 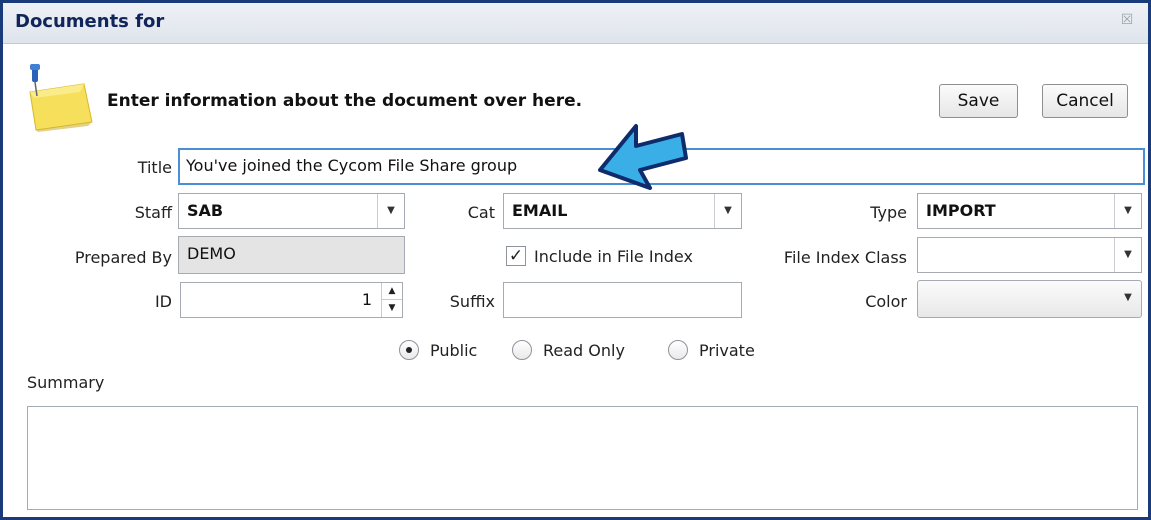 What do you see at coordinates (154, 167) in the screenshot?
I see `title-label: Title` at bounding box center [154, 167].